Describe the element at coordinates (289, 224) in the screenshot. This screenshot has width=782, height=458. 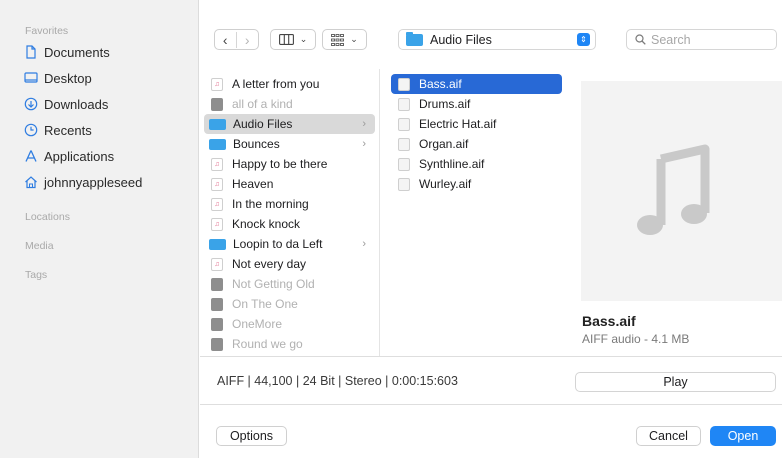
I see `list-item: ♫ Knock knock` at that location.